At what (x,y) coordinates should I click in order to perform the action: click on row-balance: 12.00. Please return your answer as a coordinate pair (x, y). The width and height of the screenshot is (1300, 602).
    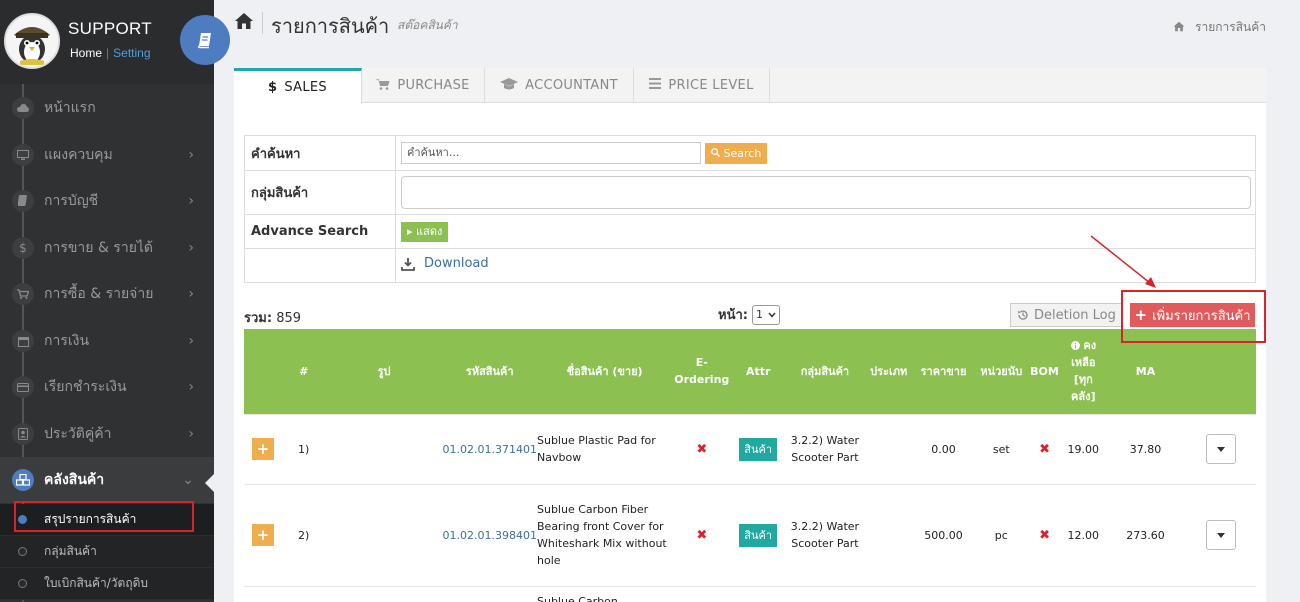
    Looking at the image, I should click on (1083, 534).